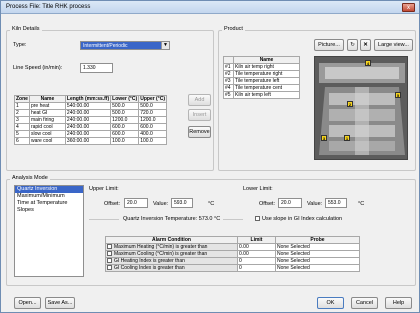 This screenshot has width=420, height=313. I want to click on zone-cell: 3, so click(22, 120).